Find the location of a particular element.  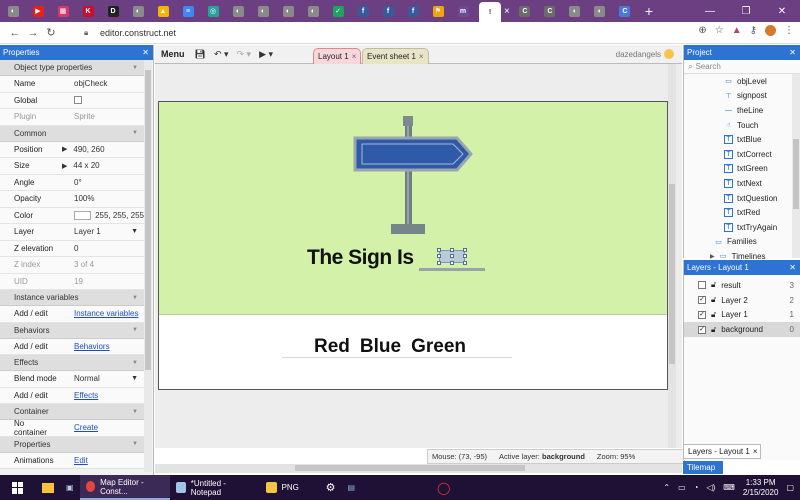

objcheck-selected-sprite is located at coordinates (452, 256).